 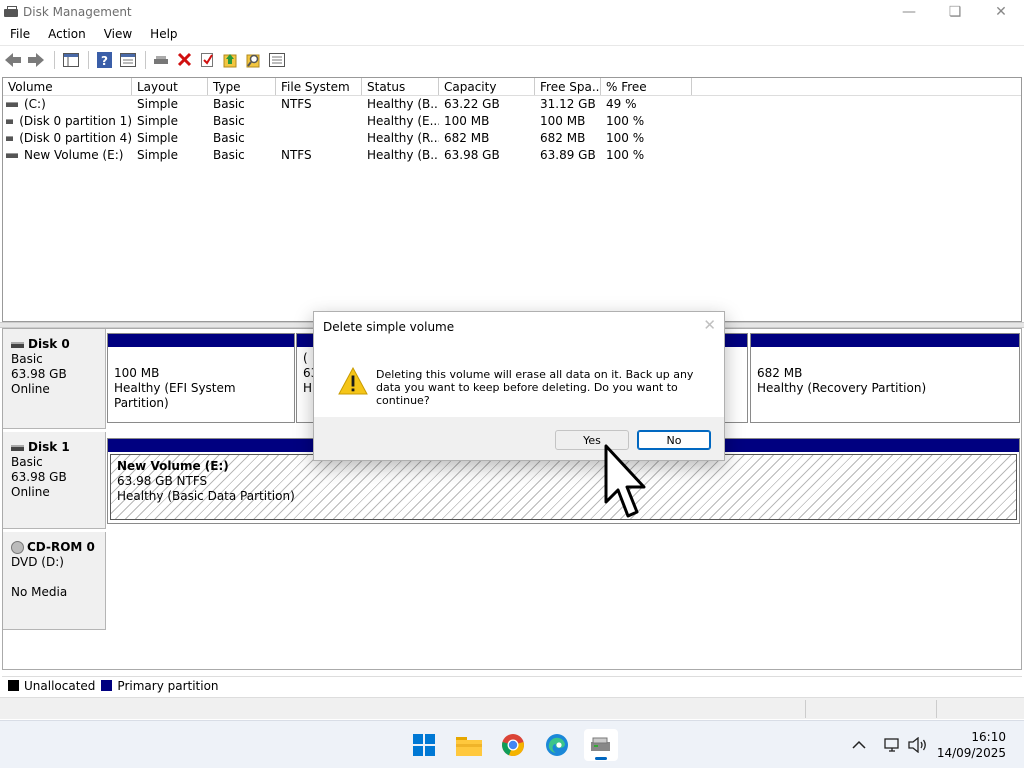 I want to click on menu-view: View, so click(x=117, y=34).